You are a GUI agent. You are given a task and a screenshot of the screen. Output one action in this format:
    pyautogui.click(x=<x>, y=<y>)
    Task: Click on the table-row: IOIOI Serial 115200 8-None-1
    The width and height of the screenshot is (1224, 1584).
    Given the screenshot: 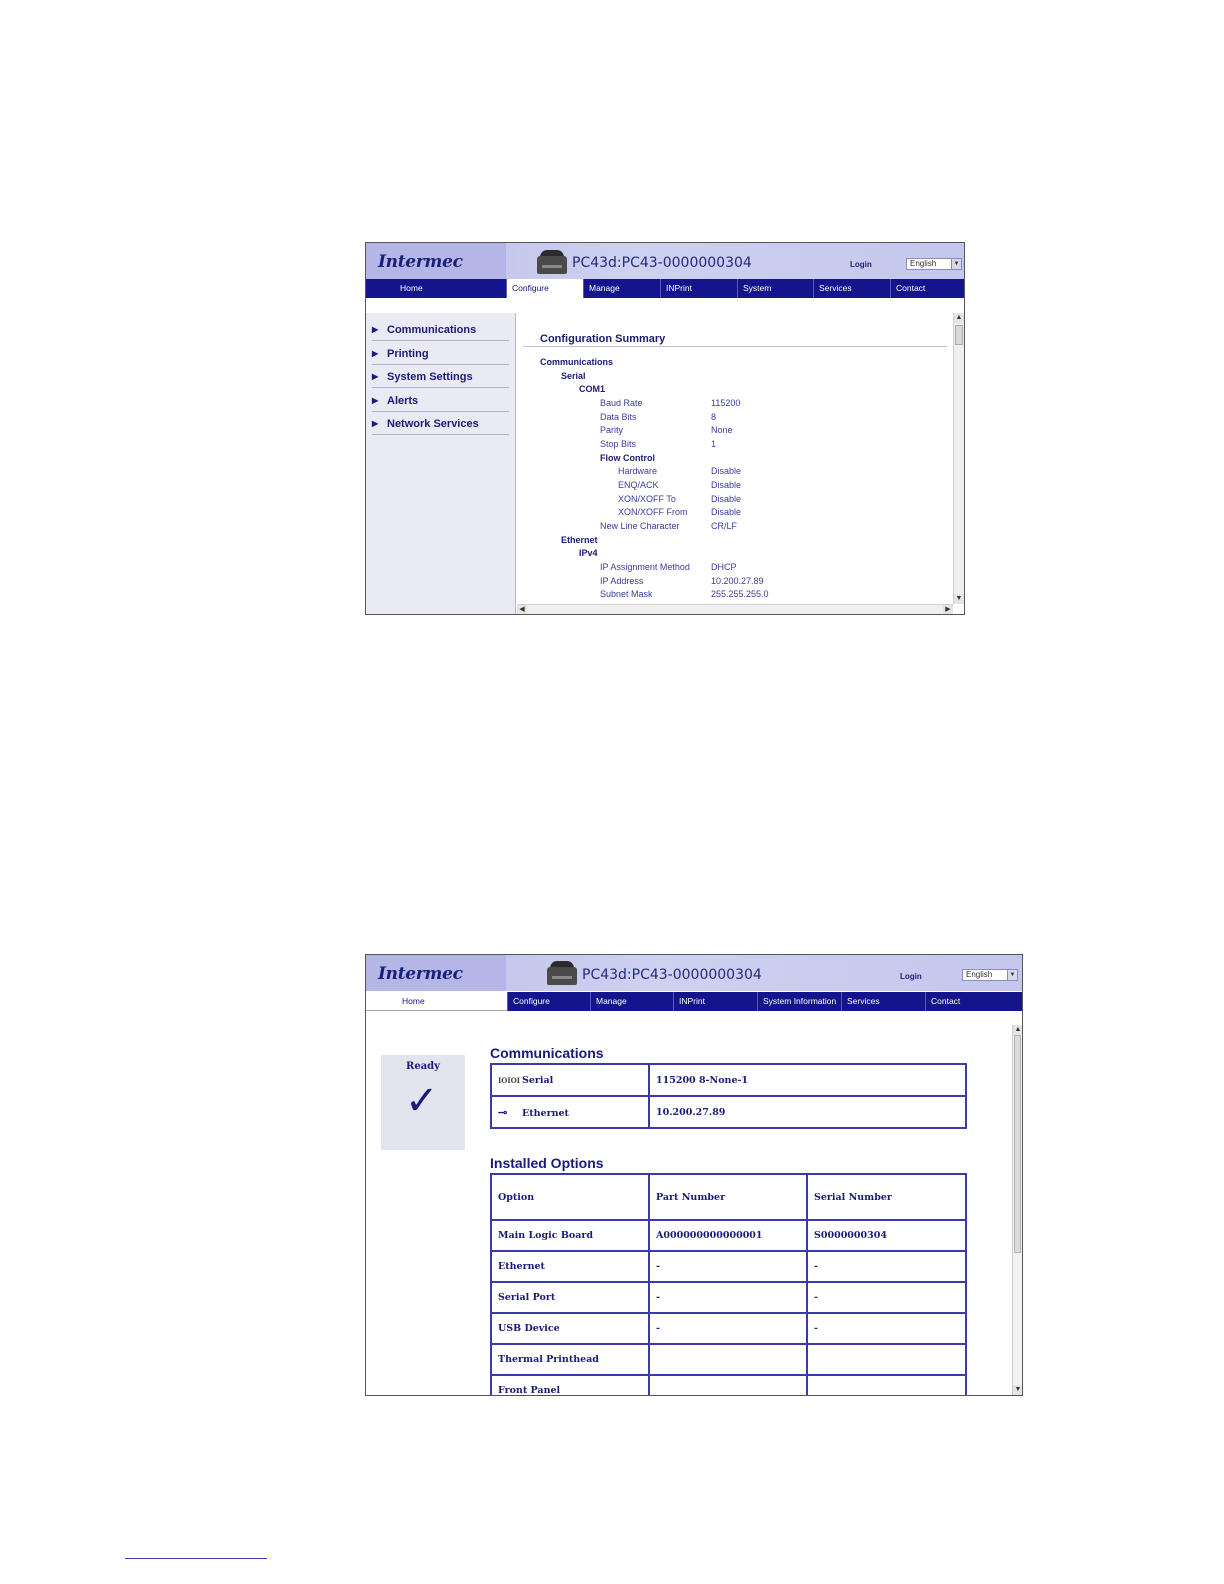 What is the action you would take?
    pyautogui.click(x=728, y=1080)
    